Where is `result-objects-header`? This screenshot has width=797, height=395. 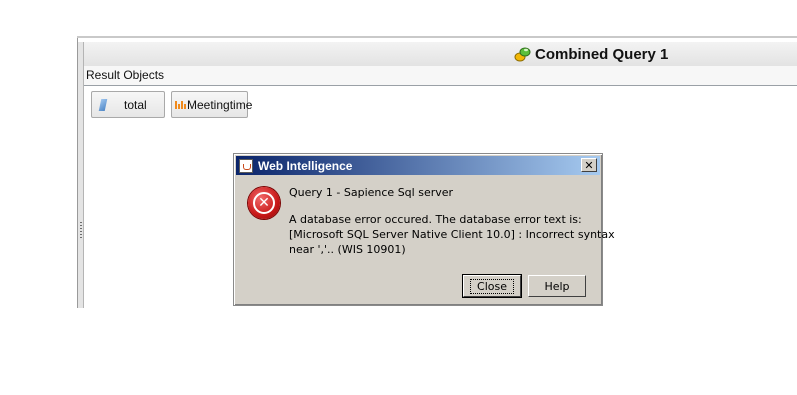
result-objects-header is located at coordinates (440, 76).